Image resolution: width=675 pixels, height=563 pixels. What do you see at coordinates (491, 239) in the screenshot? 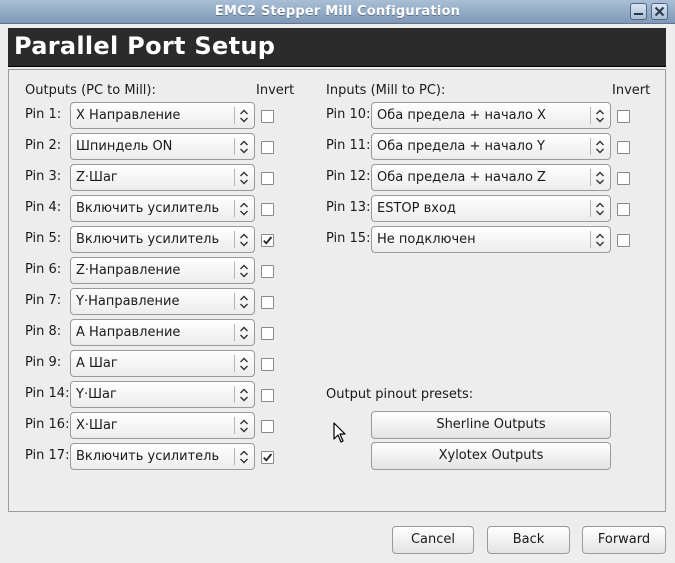
I see `pin-function-select: Не подключен` at bounding box center [491, 239].